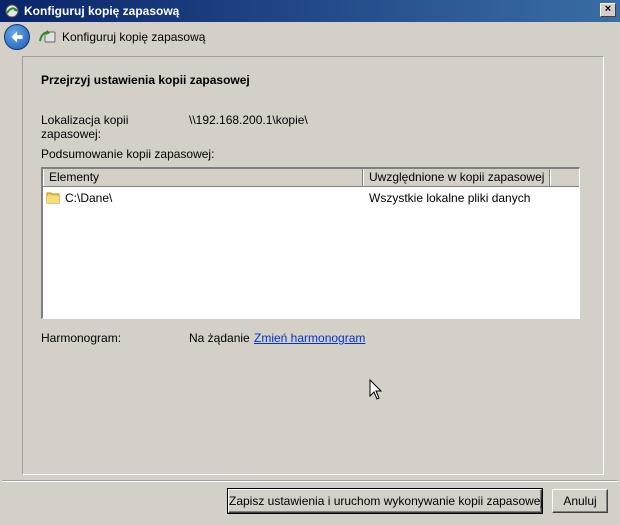  What do you see at coordinates (310, 37) in the screenshot?
I see `navigation-bar: Konfiguruj kopię zapasową` at bounding box center [310, 37].